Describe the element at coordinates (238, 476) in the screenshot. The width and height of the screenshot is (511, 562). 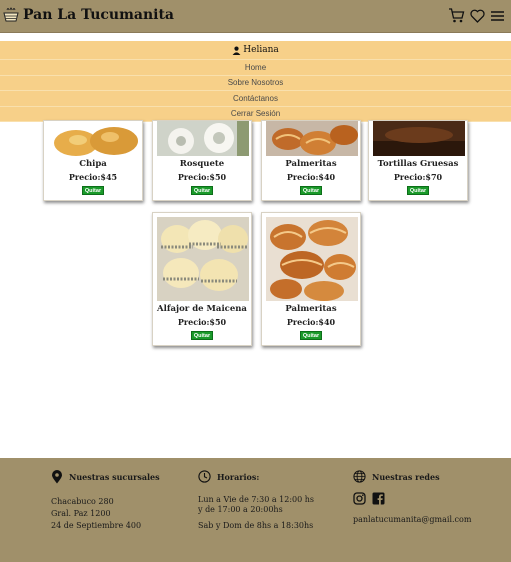
I see `hours-title: Horarios:` at that location.